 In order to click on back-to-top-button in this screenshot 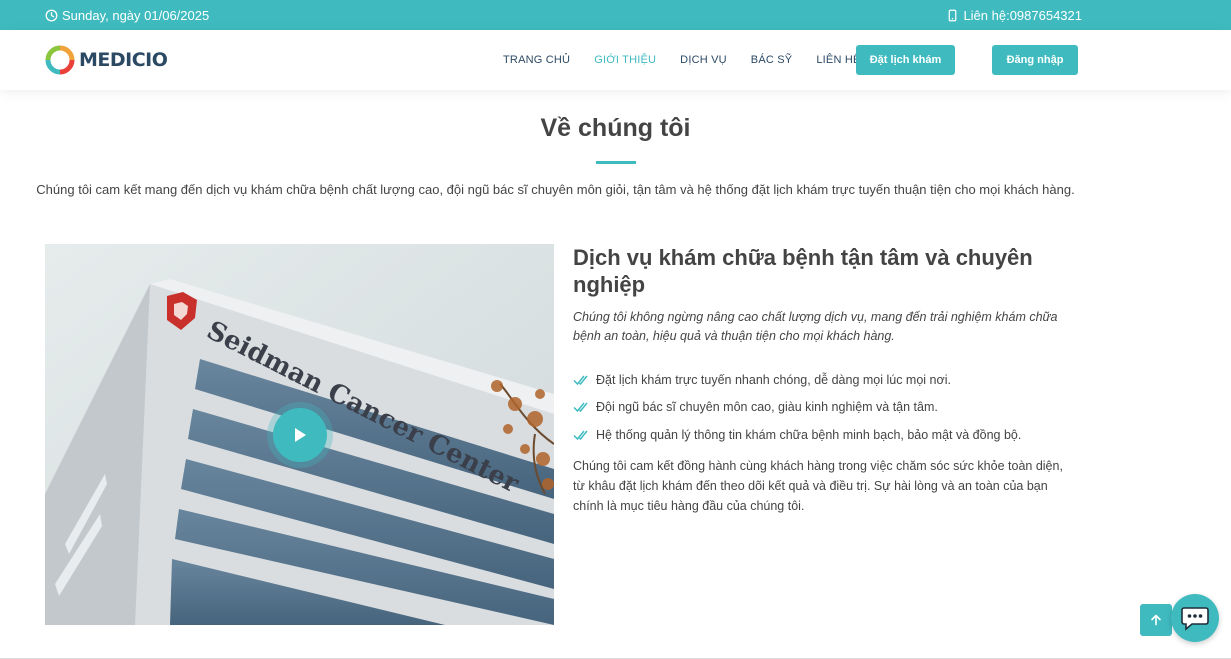, I will do `click(1156, 620)`.